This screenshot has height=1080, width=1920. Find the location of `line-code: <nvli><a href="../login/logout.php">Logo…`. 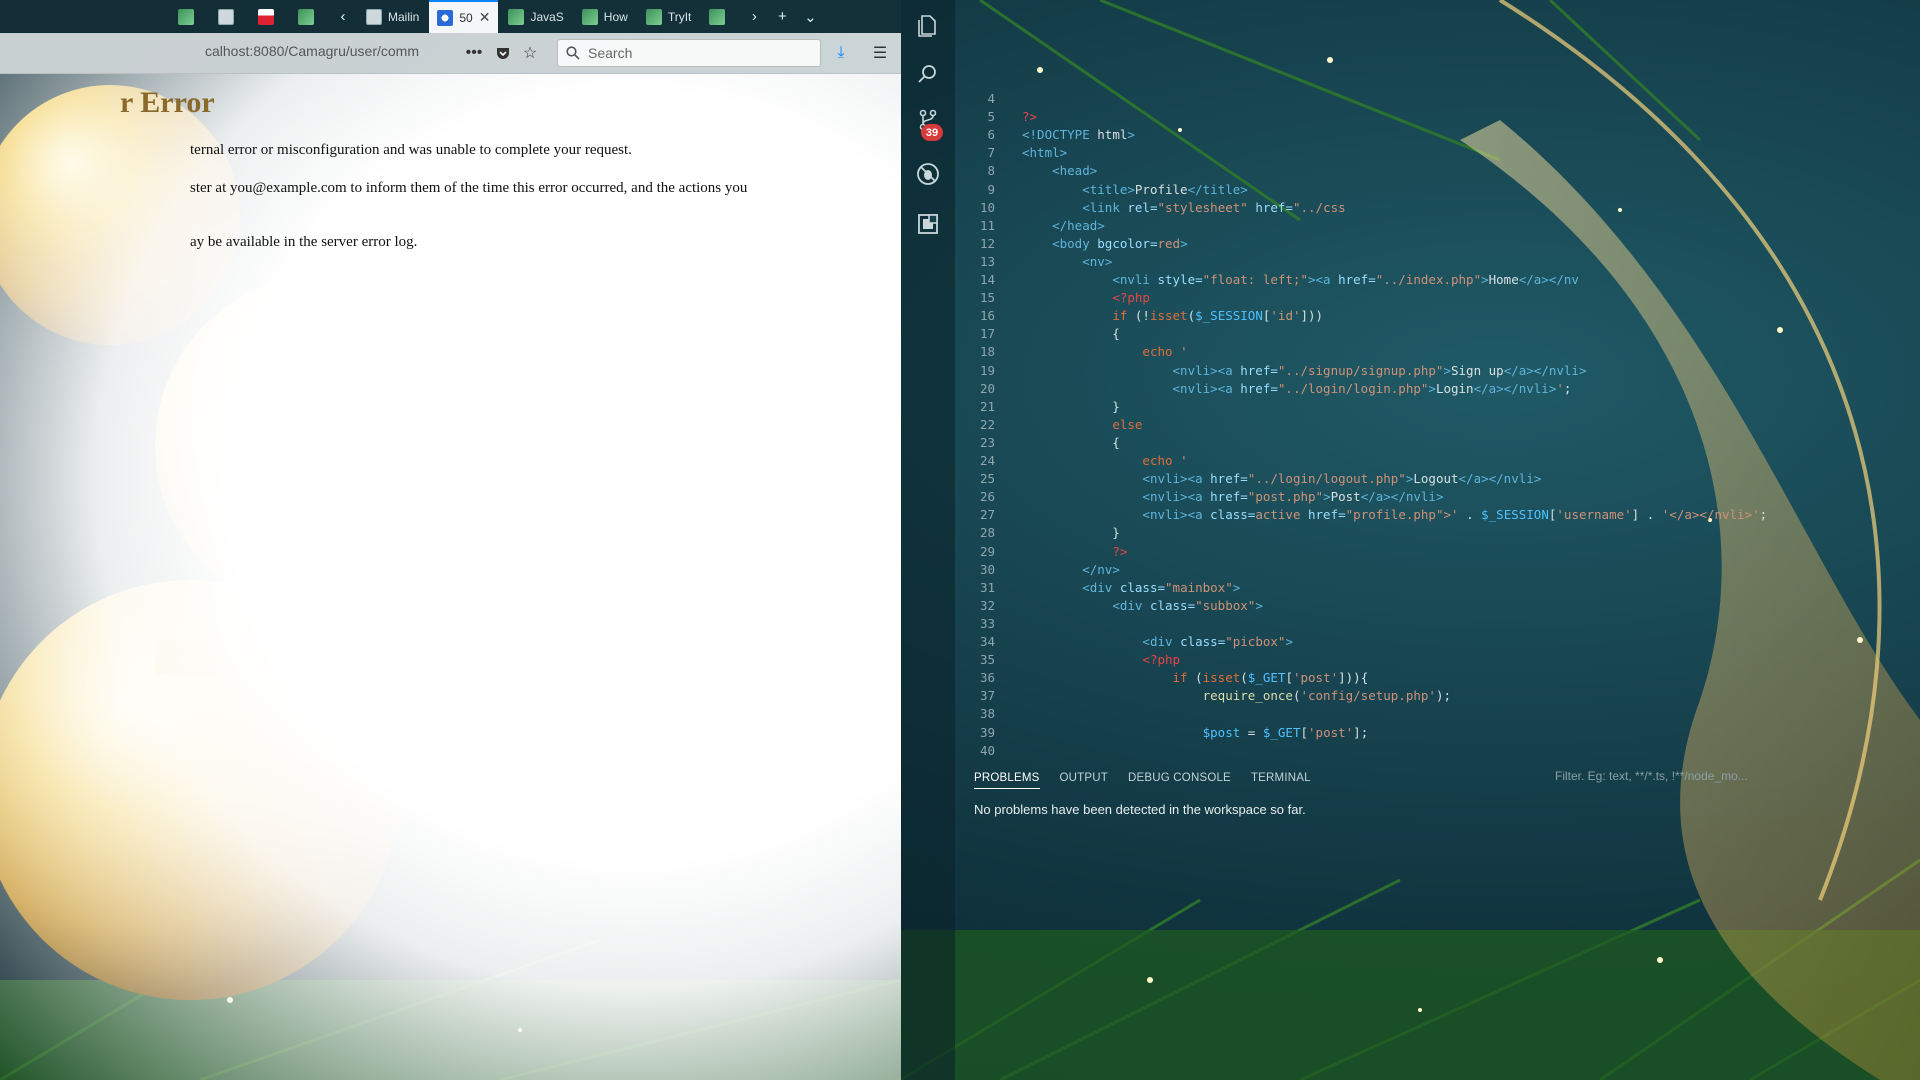

line-code: <nvli><a href="../login/logout.php">Logo… is located at coordinates (1281, 479).